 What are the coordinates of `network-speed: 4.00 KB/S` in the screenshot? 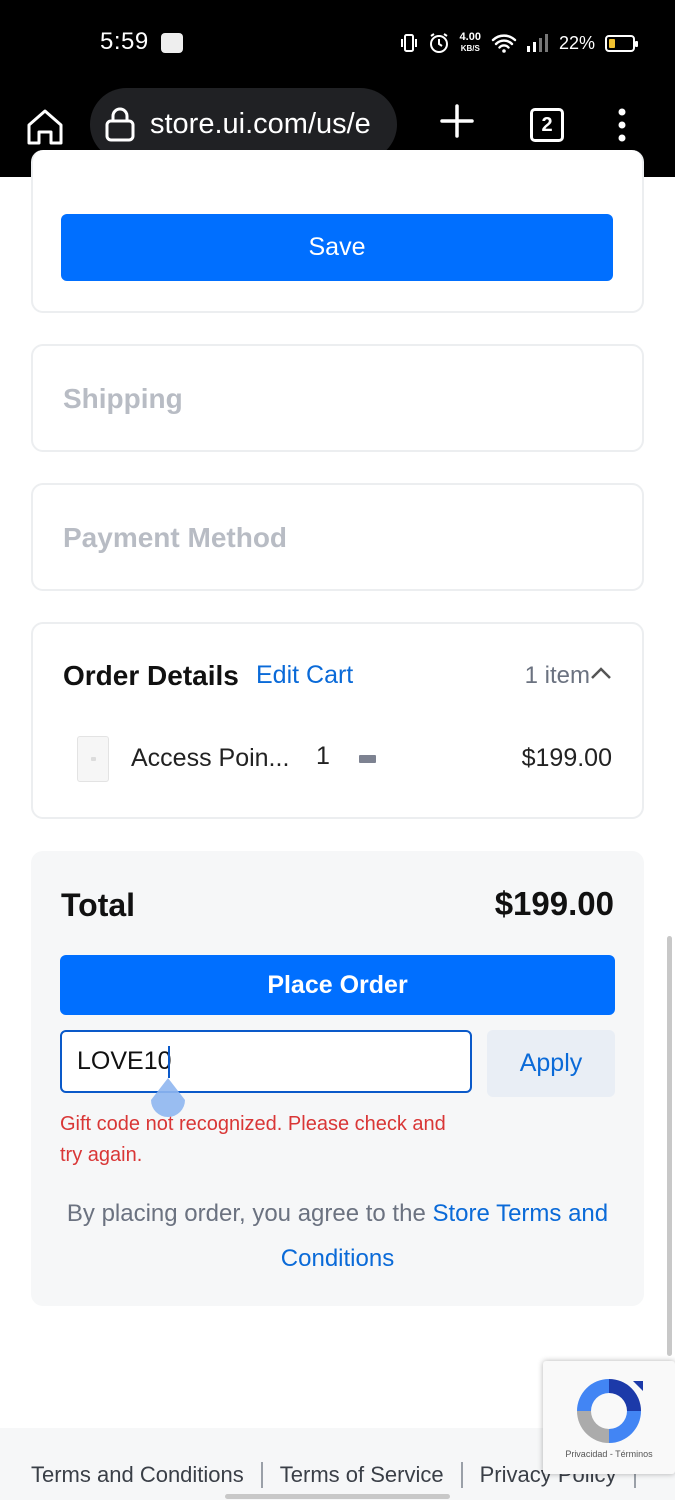 It's located at (470, 43).